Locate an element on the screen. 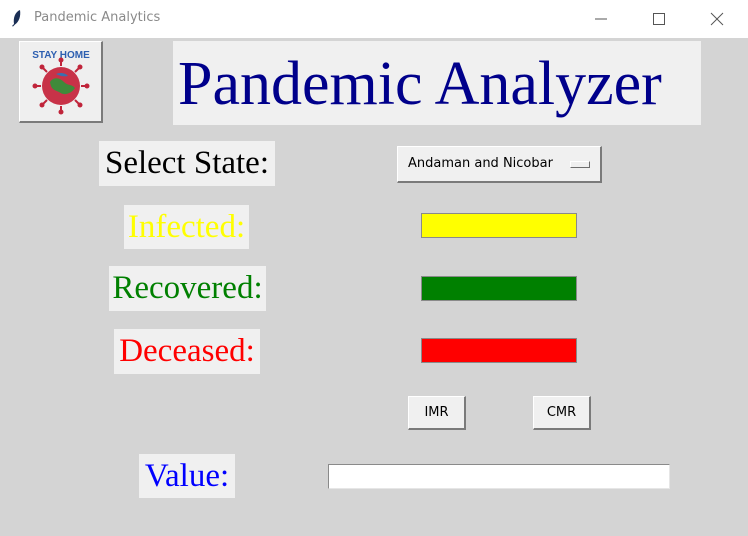 The height and width of the screenshot is (536, 748). banner-title: Pandemic Analyzer is located at coordinates (420, 84).